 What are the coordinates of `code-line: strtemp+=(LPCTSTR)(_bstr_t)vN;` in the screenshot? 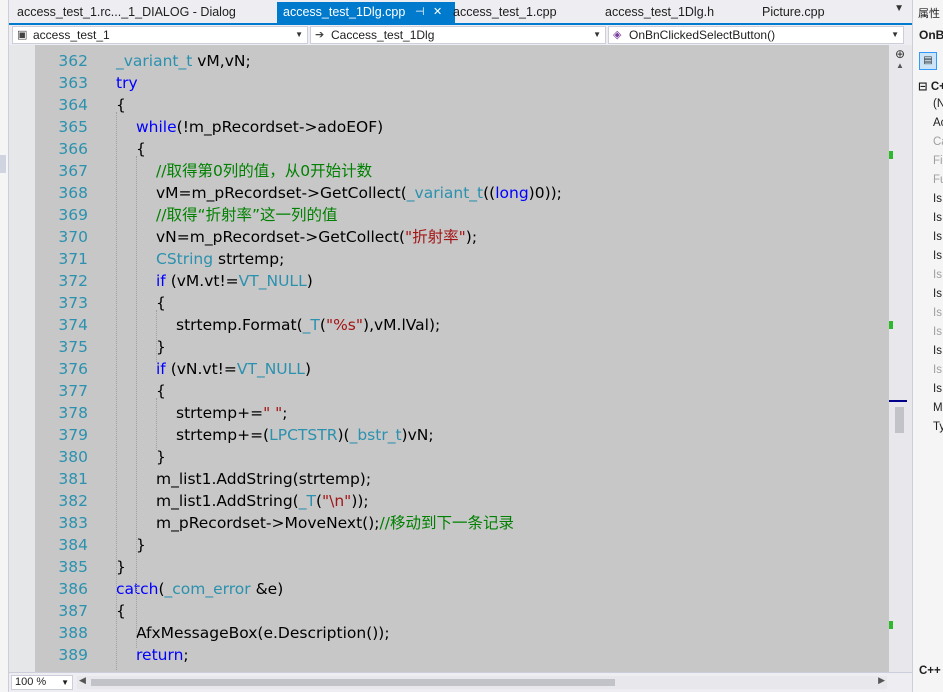 It's located at (305, 435).